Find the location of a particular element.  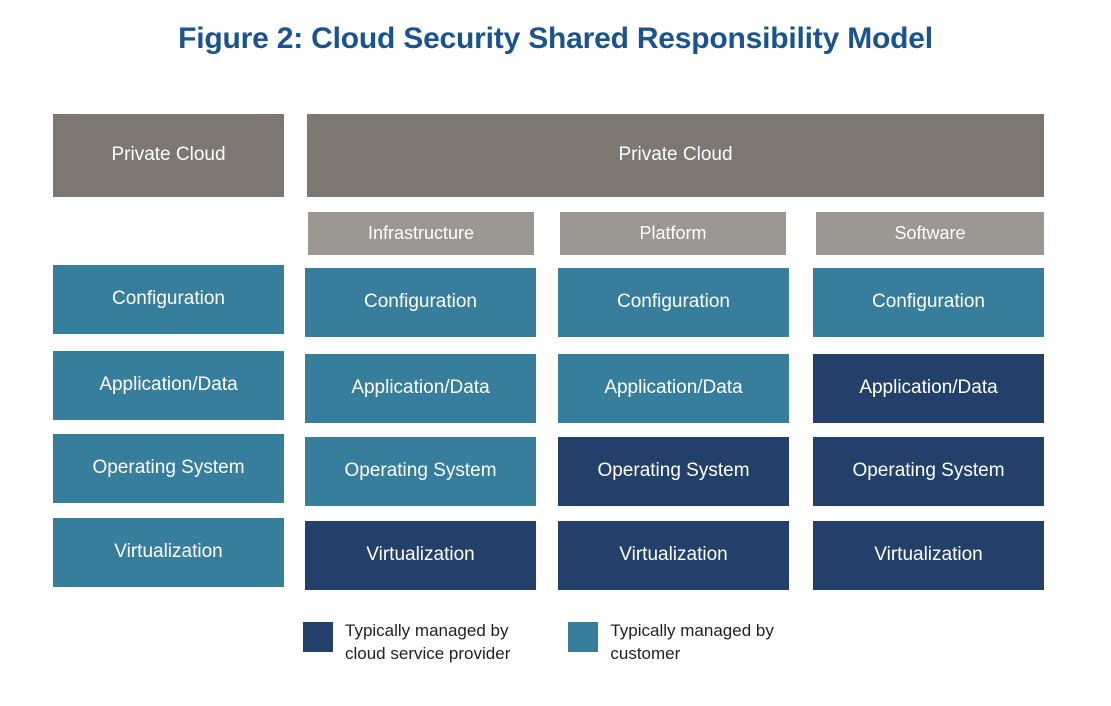

column-header-platform: Platform is located at coordinates (673, 233).